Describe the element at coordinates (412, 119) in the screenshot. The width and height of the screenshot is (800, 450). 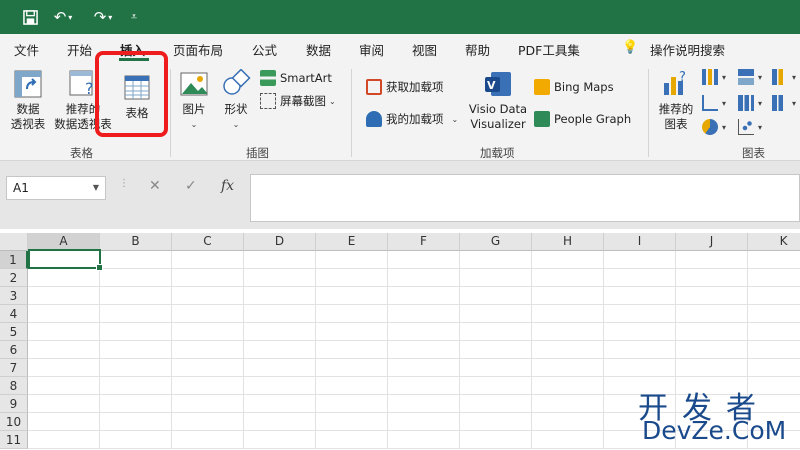
I see `my-addins-button: 我的加载项 ⌄` at that location.